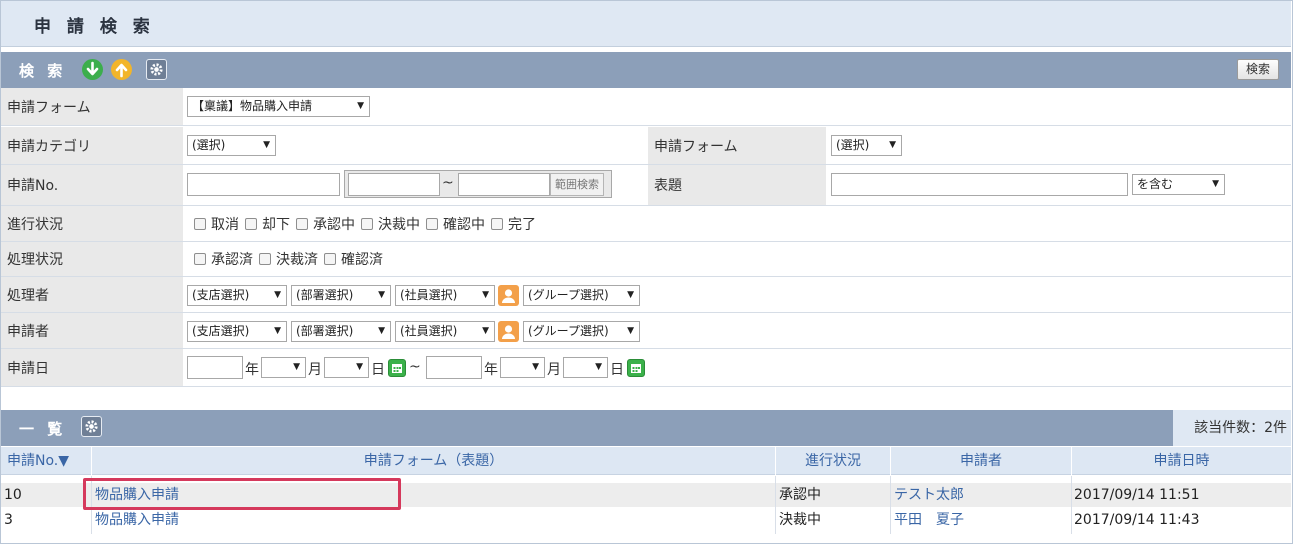 Image resolution: width=1293 pixels, height=544 pixels. I want to click on date-to-year-input, so click(454, 367).